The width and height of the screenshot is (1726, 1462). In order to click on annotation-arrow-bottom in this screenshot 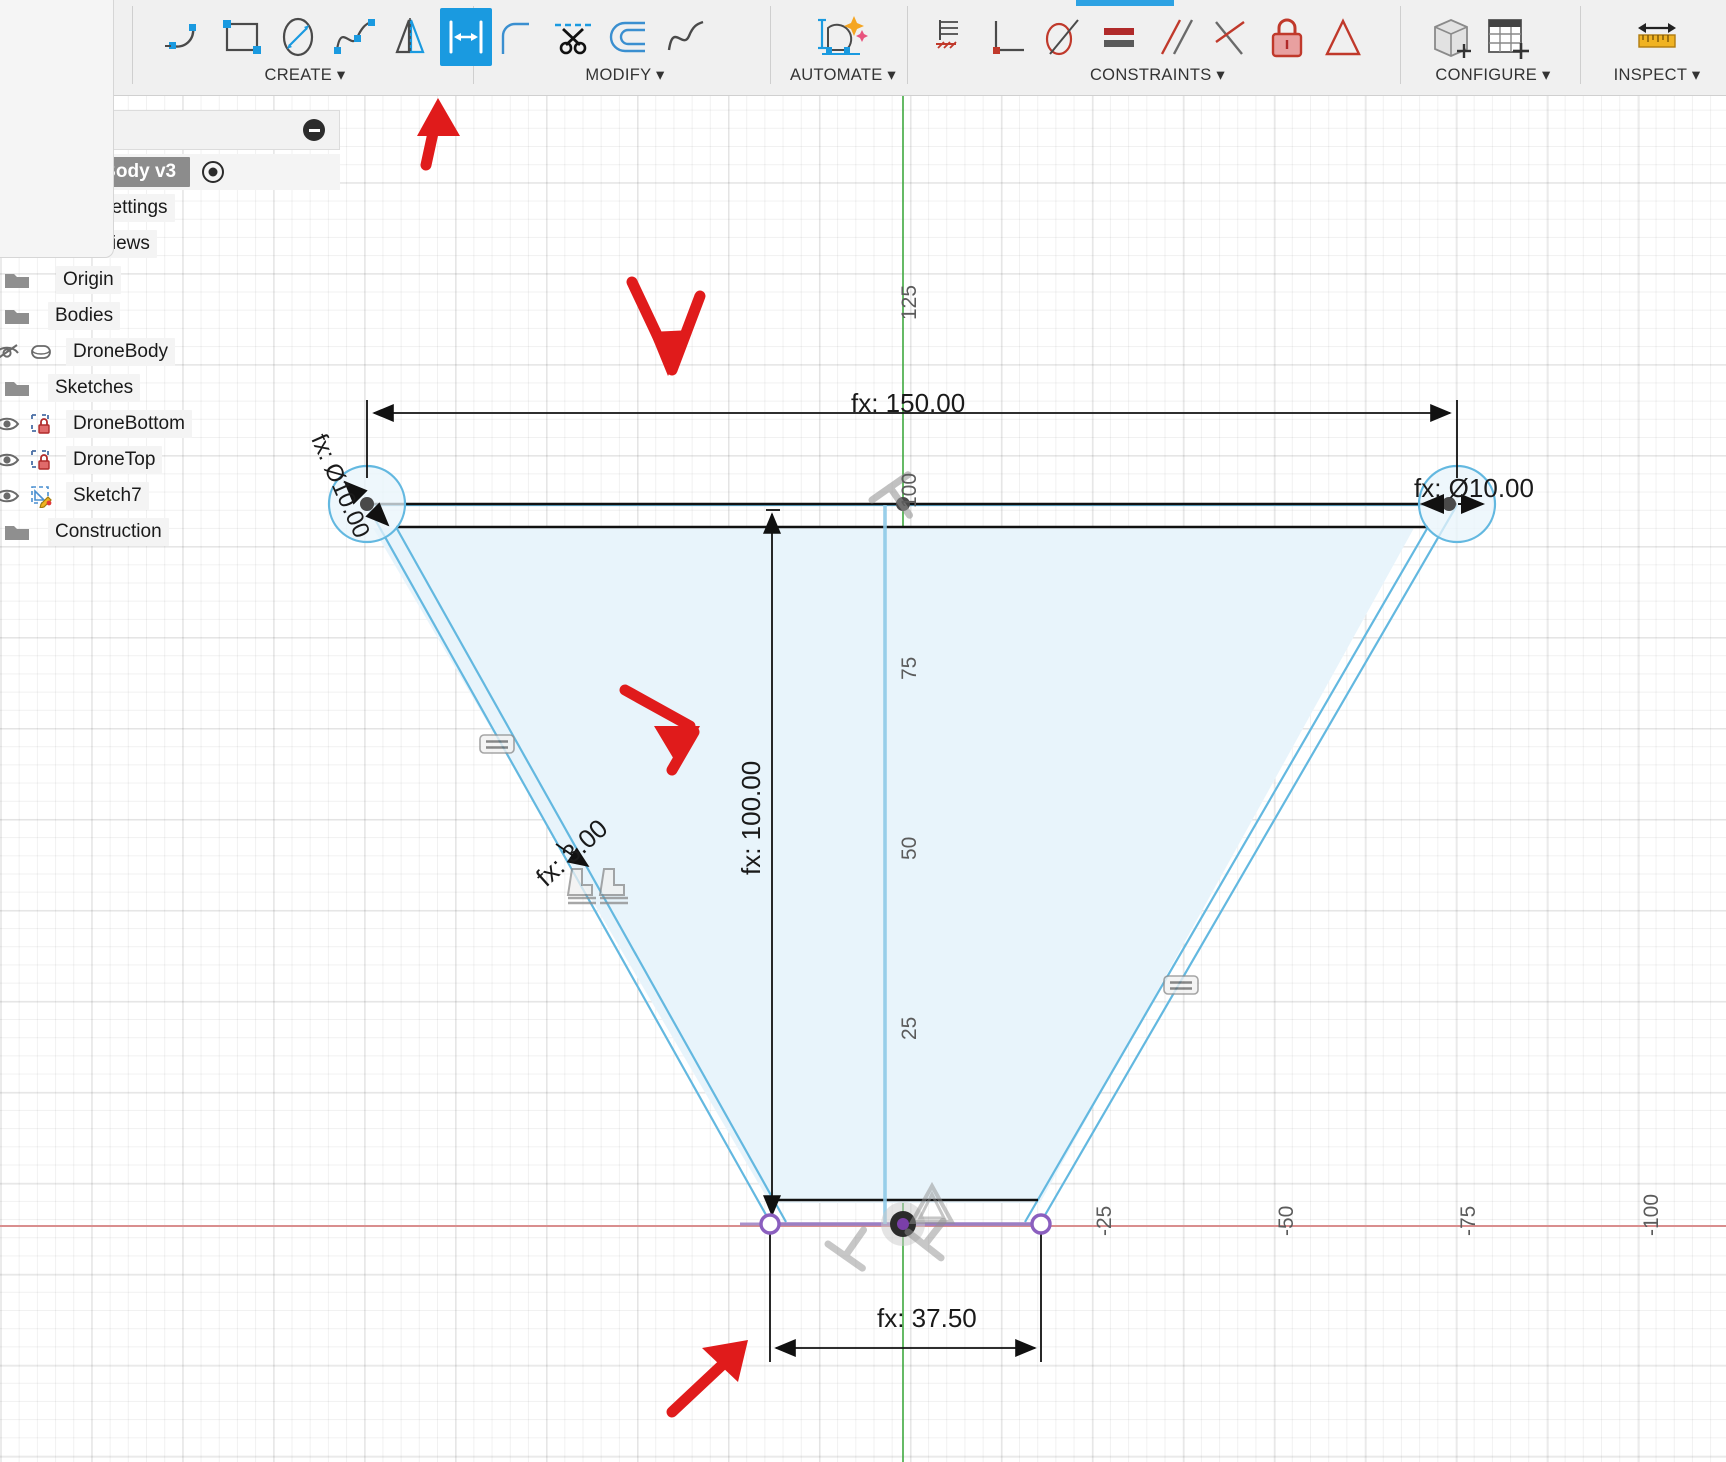, I will do `click(707, 1379)`.